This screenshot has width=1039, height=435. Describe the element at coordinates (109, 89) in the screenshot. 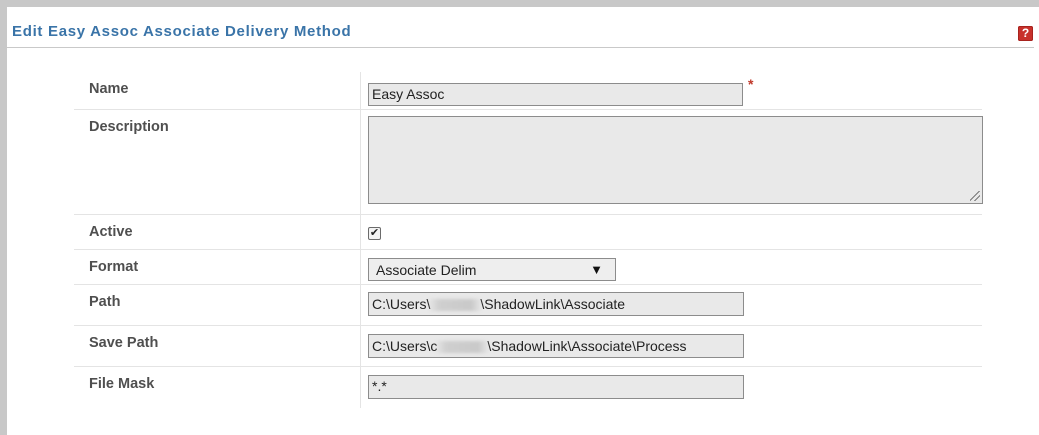

I see `name-label: Name` at that location.